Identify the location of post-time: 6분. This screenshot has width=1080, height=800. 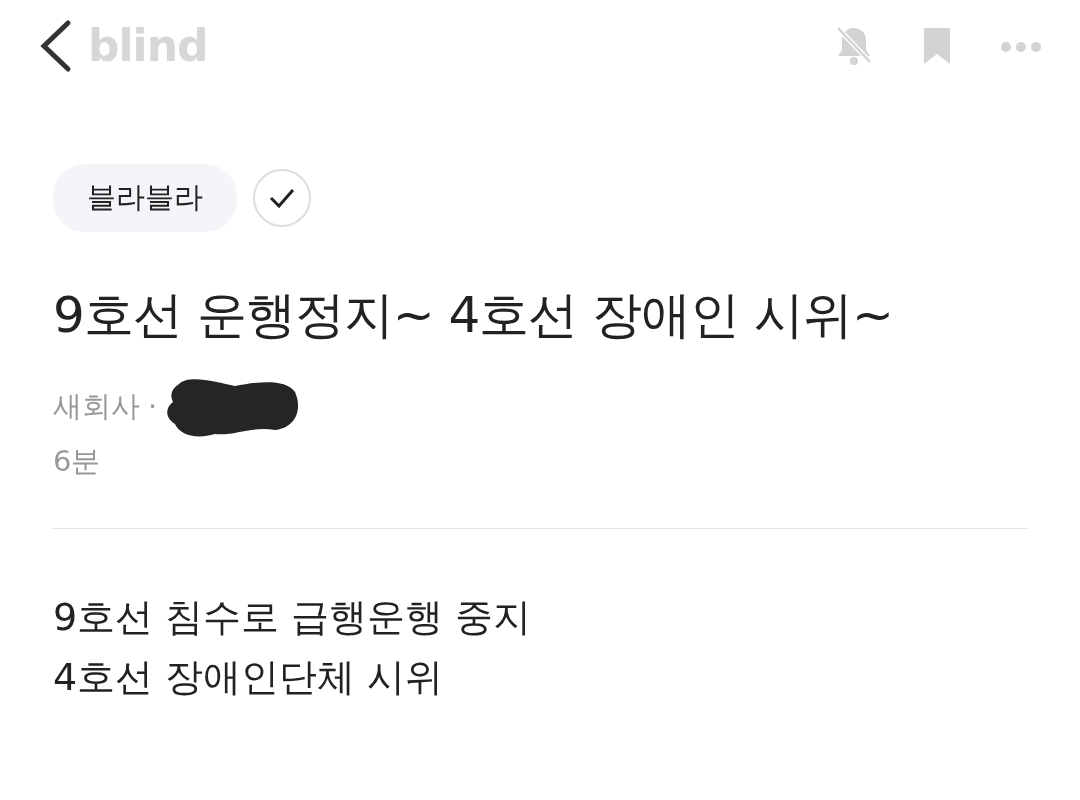
(77, 461).